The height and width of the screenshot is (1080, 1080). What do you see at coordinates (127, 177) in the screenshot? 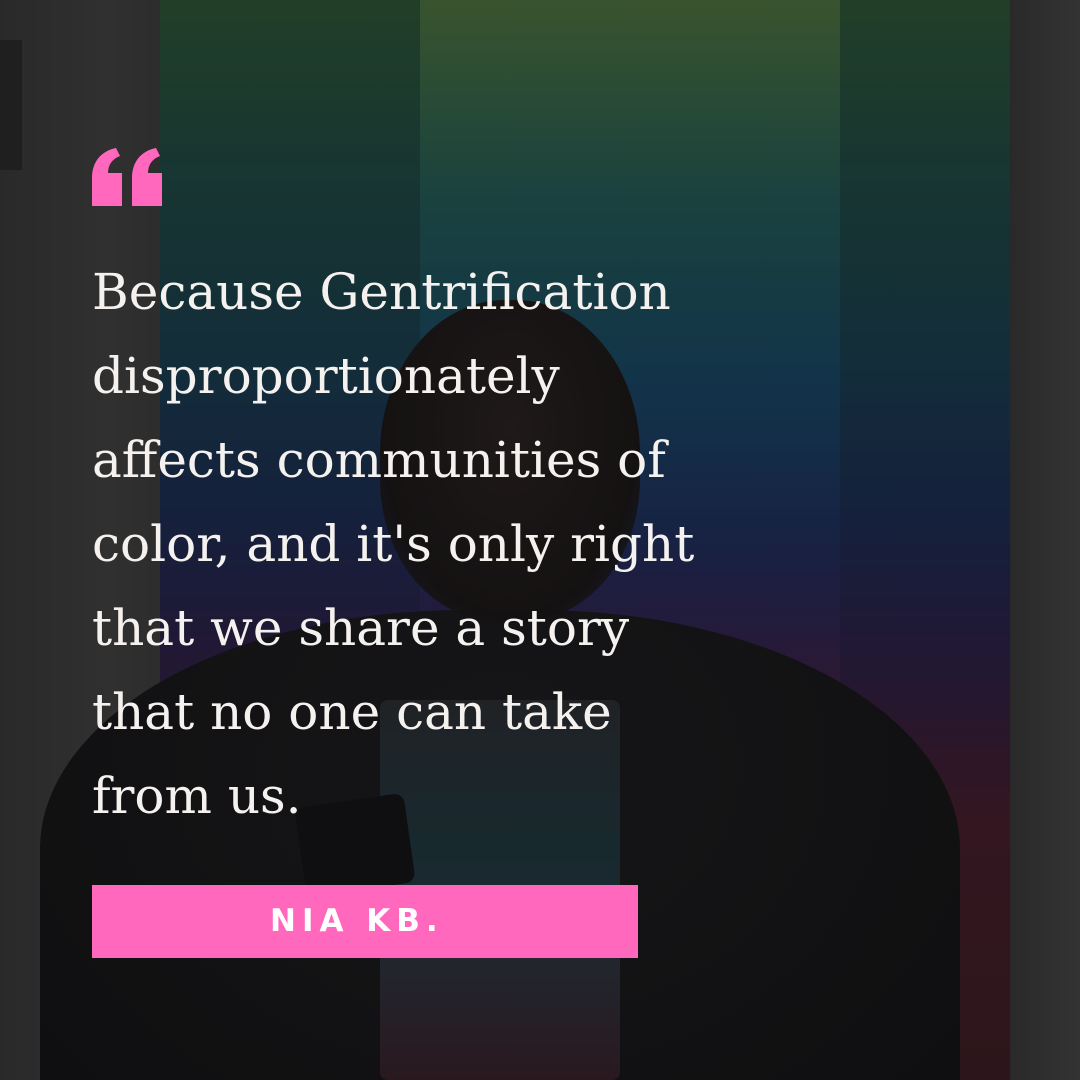
I see `quote-mark-icon` at bounding box center [127, 177].